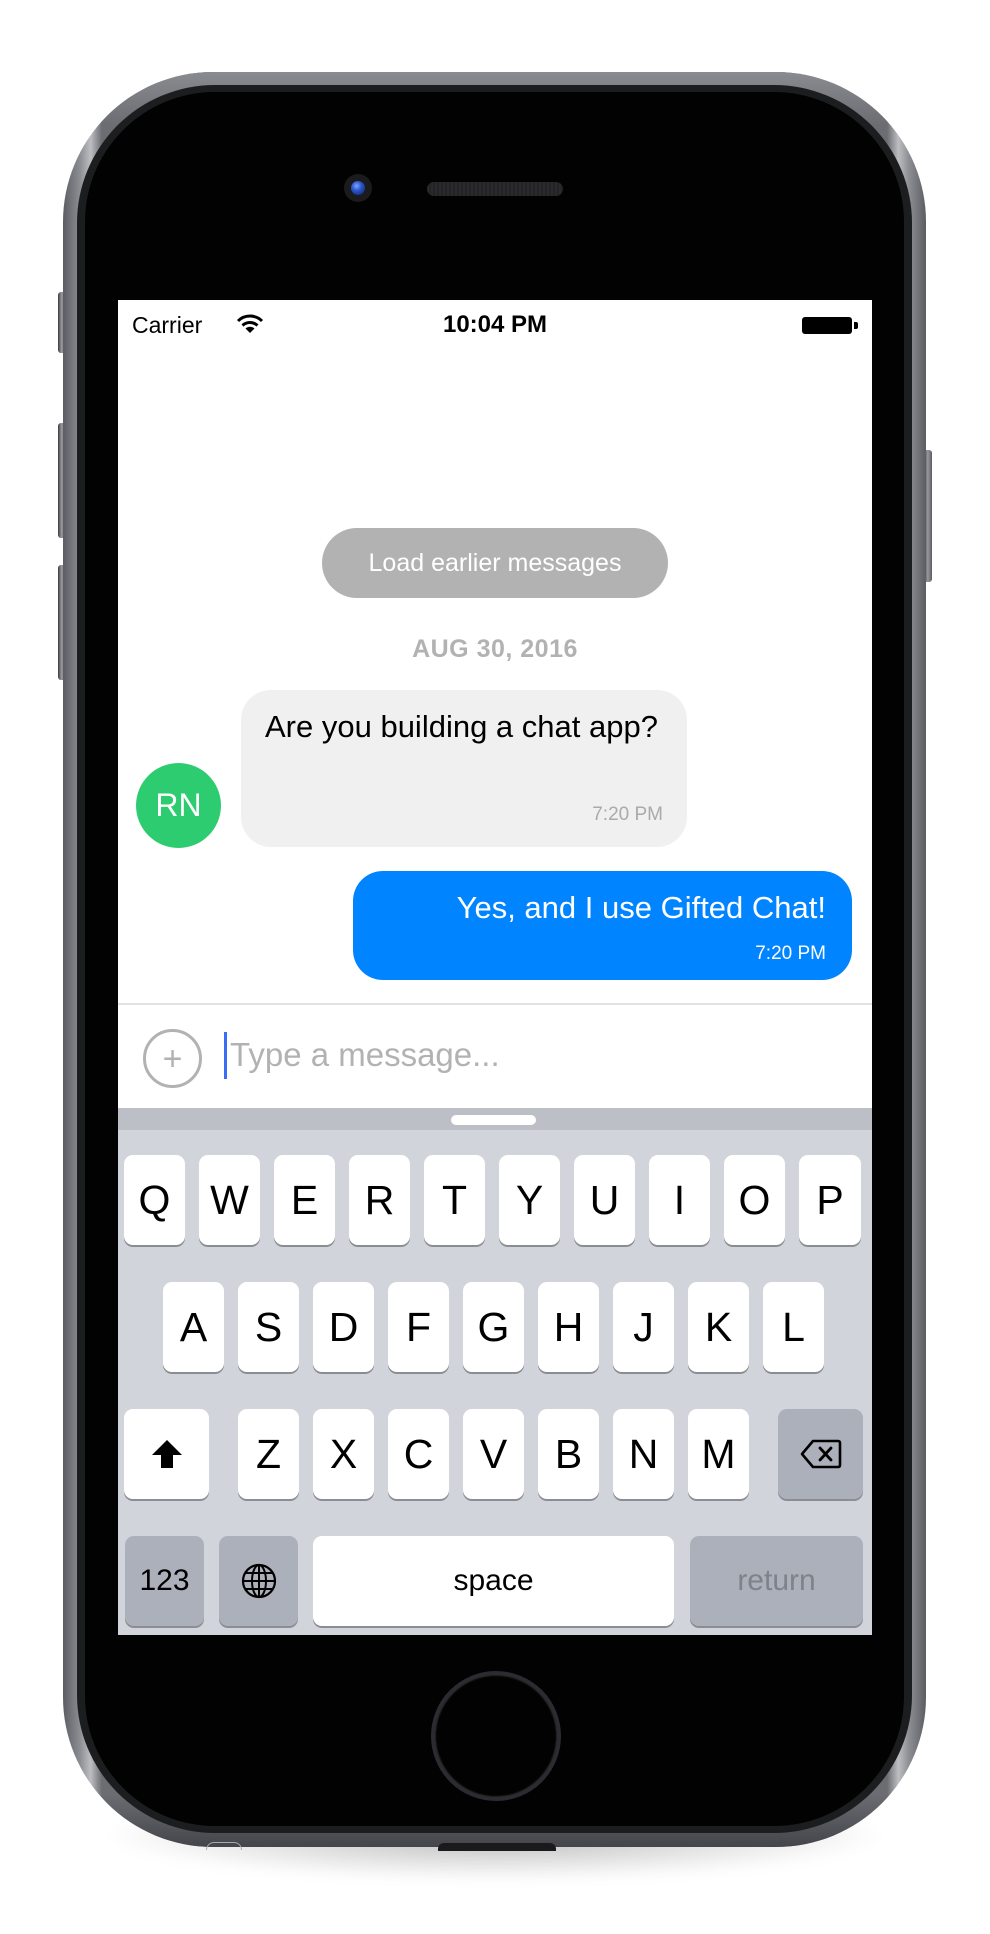 The height and width of the screenshot is (1934, 990). Describe the element at coordinates (827, 325) in the screenshot. I see `battery-icon` at that location.